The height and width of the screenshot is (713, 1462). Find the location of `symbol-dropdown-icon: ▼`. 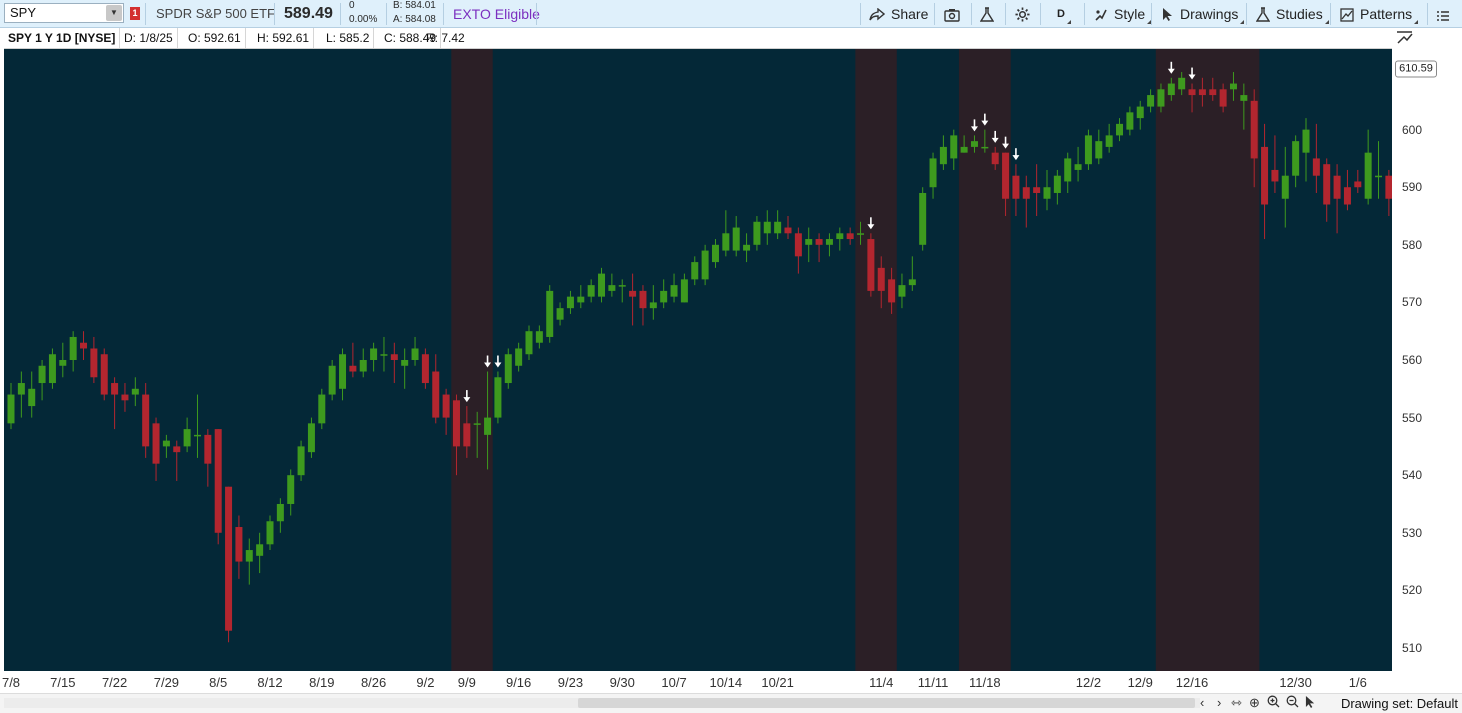

symbol-dropdown-icon: ▼ is located at coordinates (114, 13).